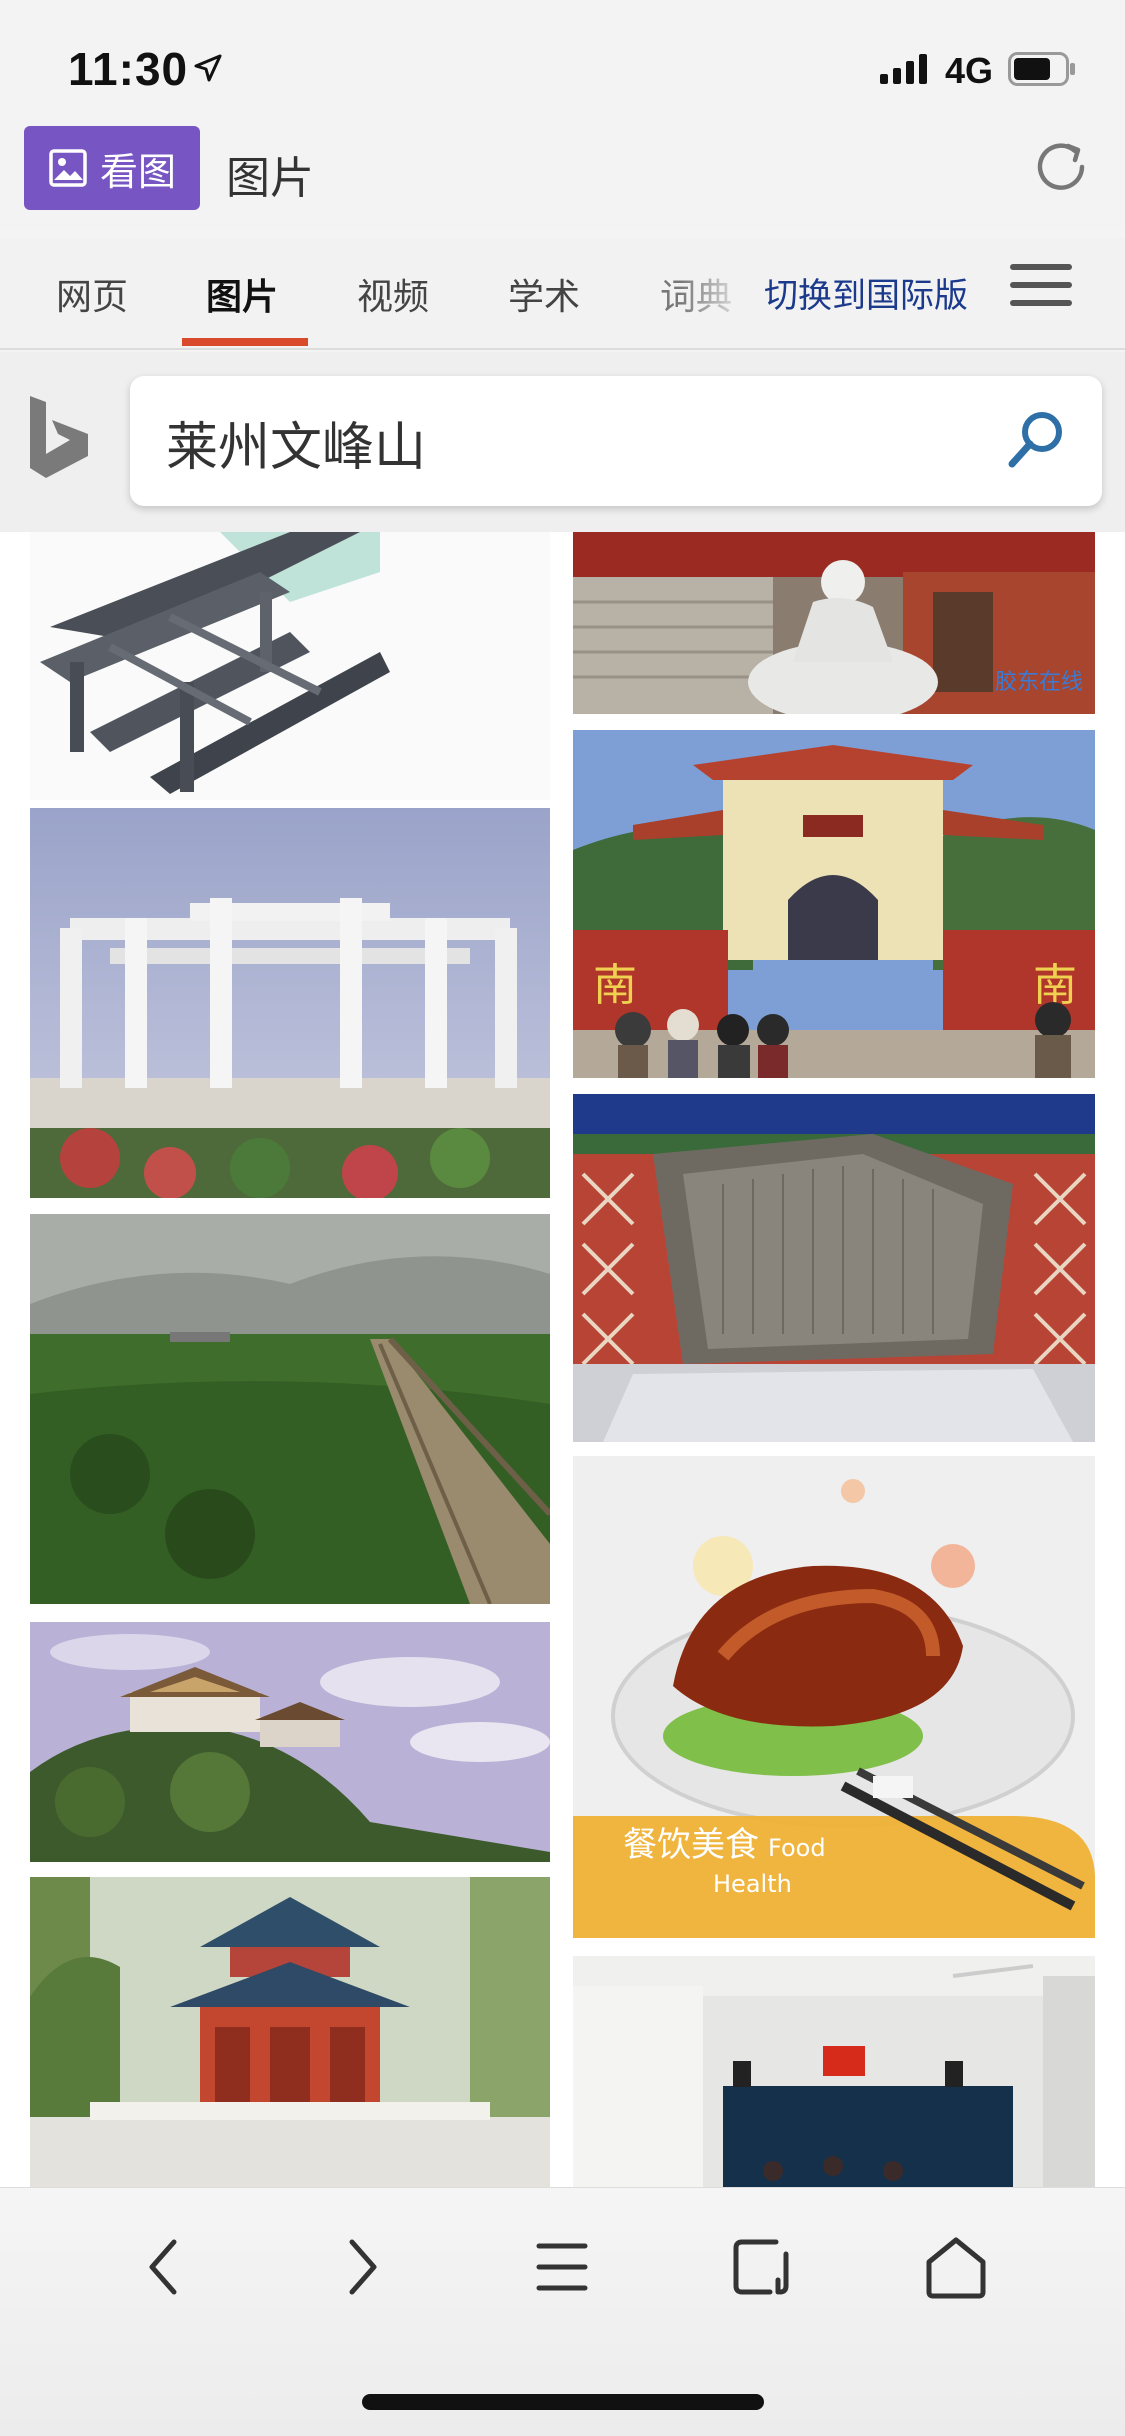 The image size is (1125, 2436). I want to click on red-pagoda-image, so click(290, 2032).